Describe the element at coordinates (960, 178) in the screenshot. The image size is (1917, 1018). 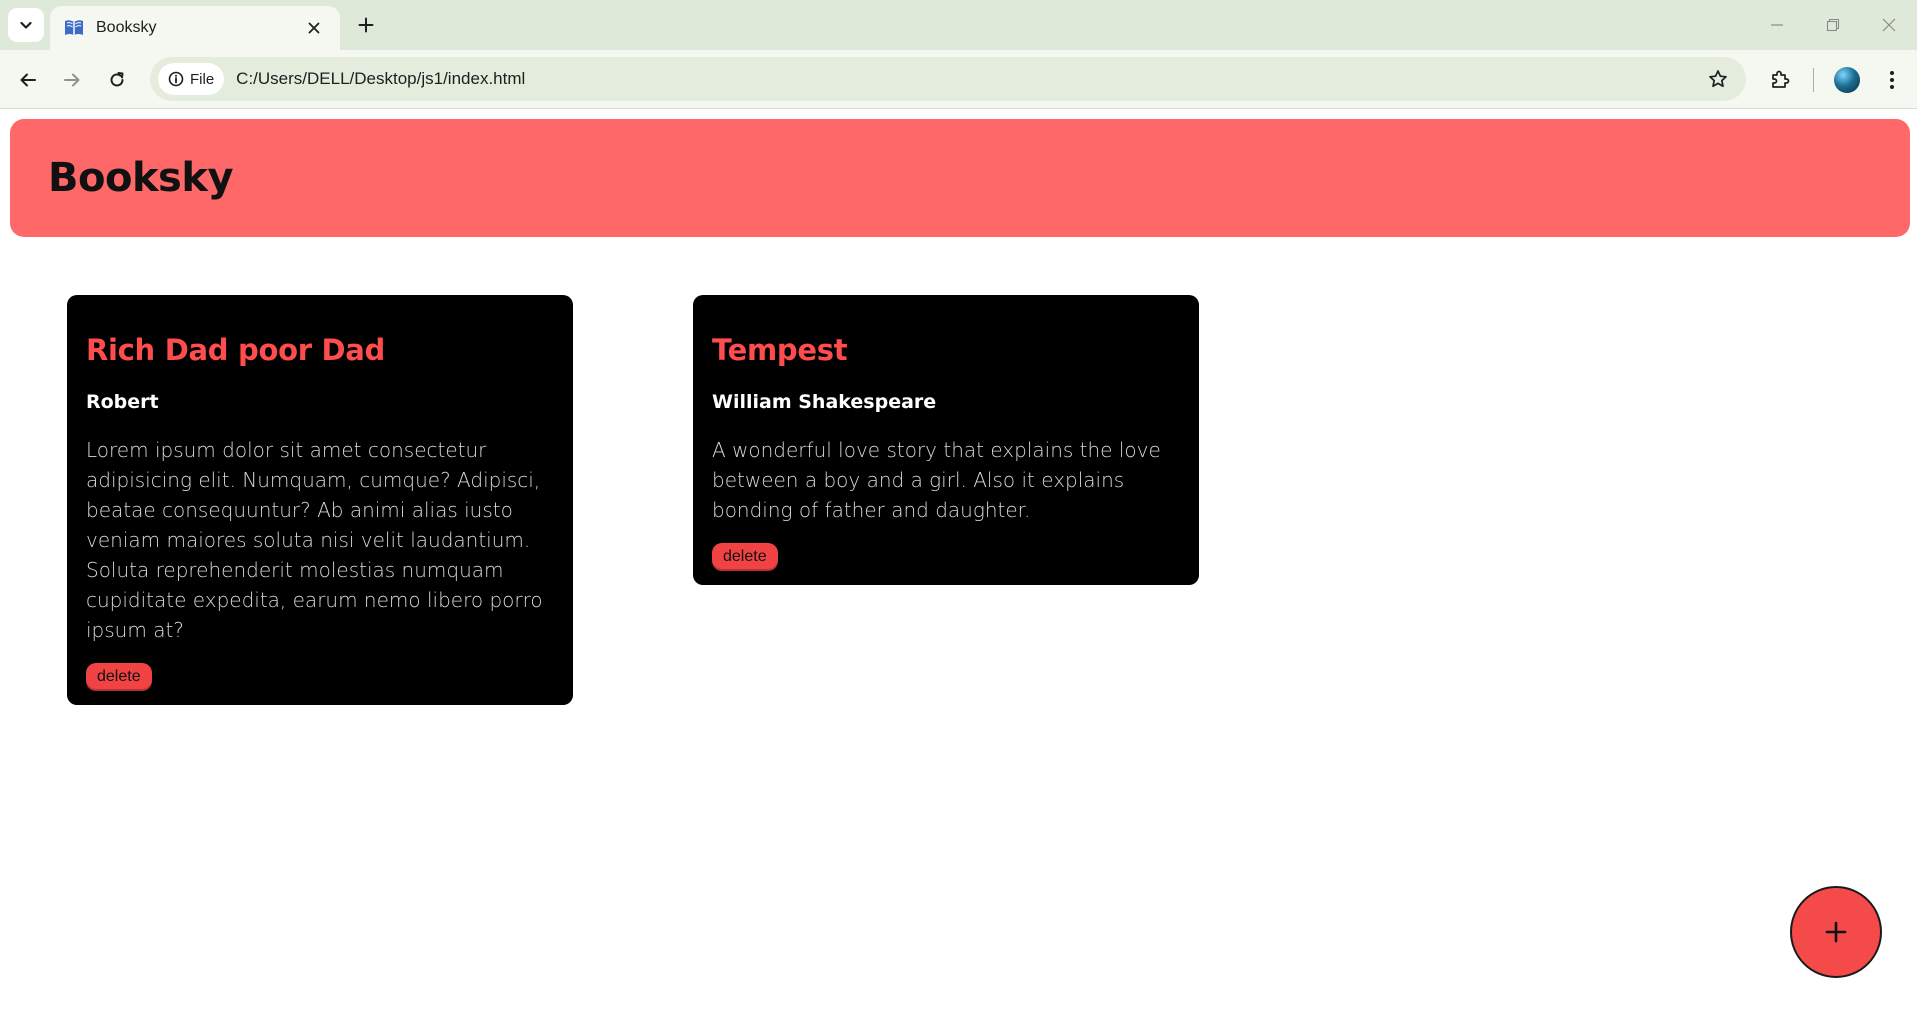
I see `site-header: Booksky` at that location.